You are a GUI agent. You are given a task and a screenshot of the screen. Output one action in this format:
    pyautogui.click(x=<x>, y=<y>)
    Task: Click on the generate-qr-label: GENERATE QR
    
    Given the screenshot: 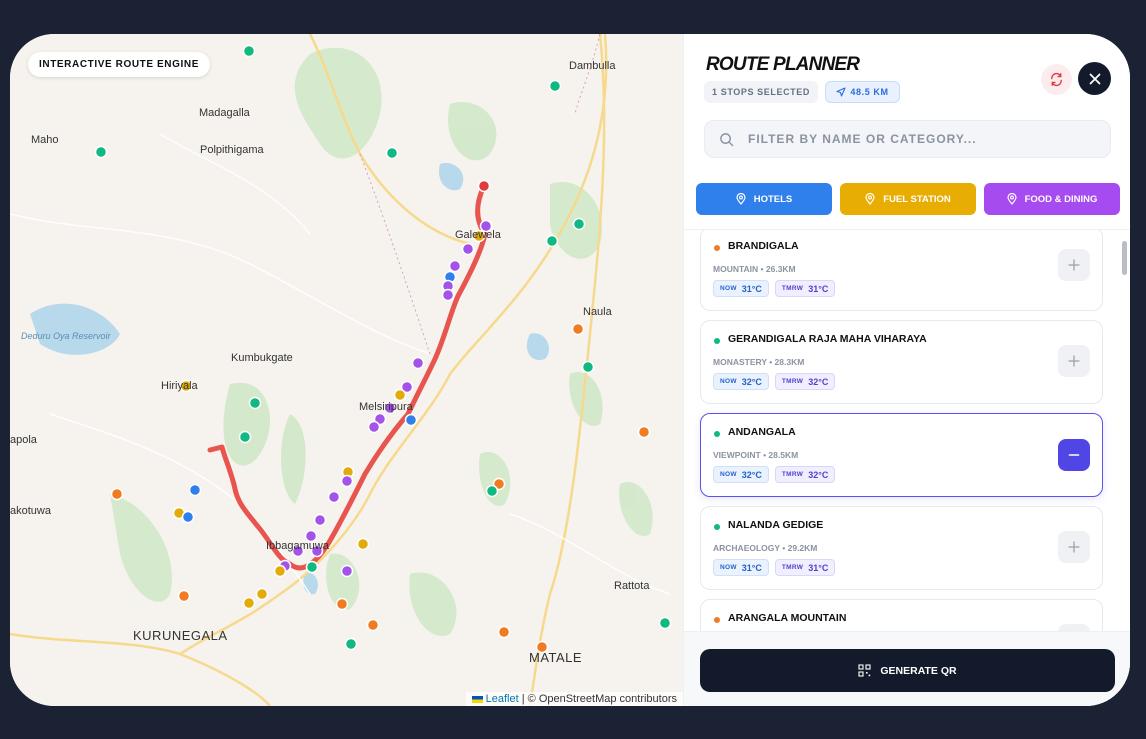 What is the action you would take?
    pyautogui.click(x=918, y=670)
    